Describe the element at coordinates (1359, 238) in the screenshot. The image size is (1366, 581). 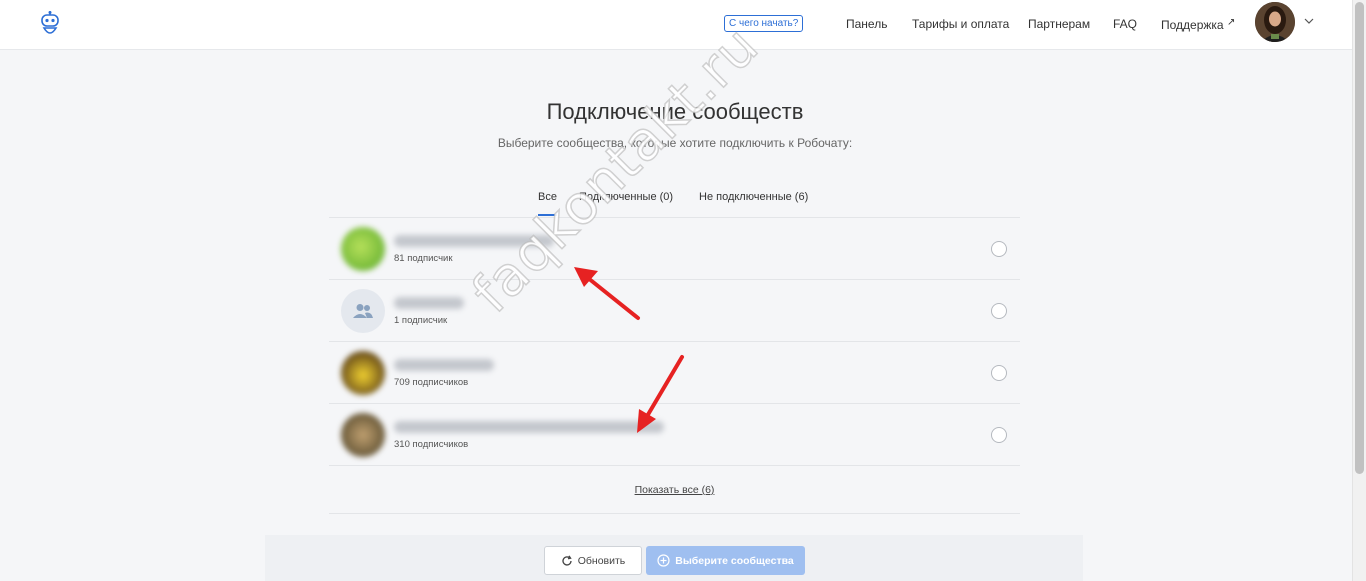
I see `scrollbar-thumb` at that location.